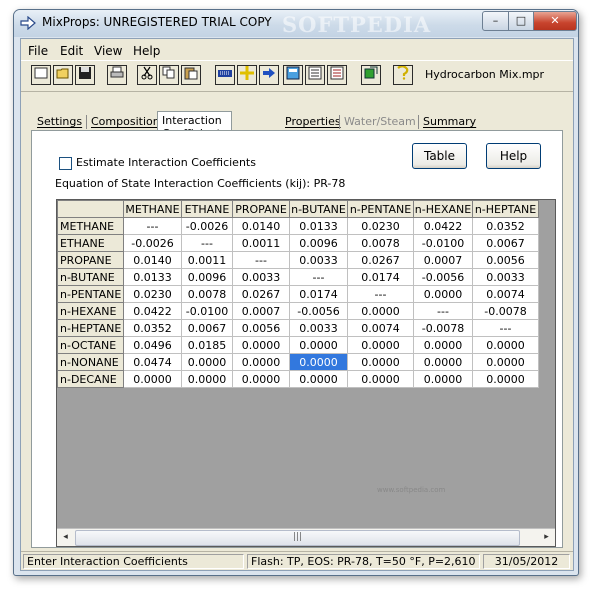 This screenshot has height=593, width=598. What do you see at coordinates (403, 75) in the screenshot?
I see `help-icon` at bounding box center [403, 75].